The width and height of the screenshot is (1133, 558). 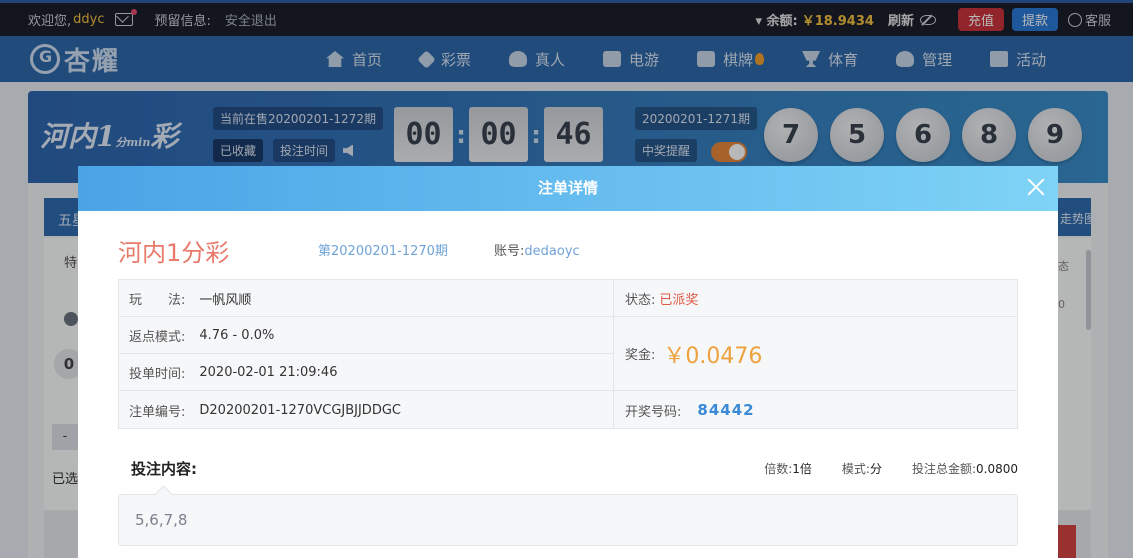 What do you see at coordinates (690, 410) in the screenshot?
I see `draw-row: 开奖号码: 84442` at bounding box center [690, 410].